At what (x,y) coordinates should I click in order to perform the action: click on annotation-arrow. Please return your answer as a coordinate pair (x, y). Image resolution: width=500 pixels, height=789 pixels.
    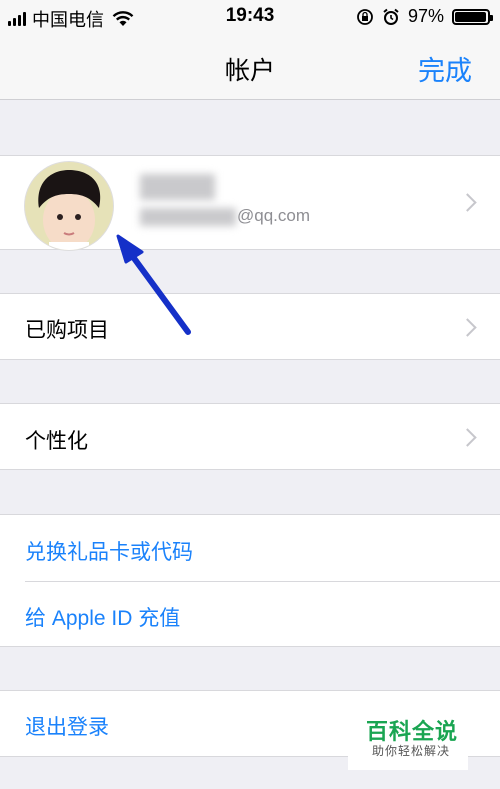
    Looking at the image, I should click on (153, 284).